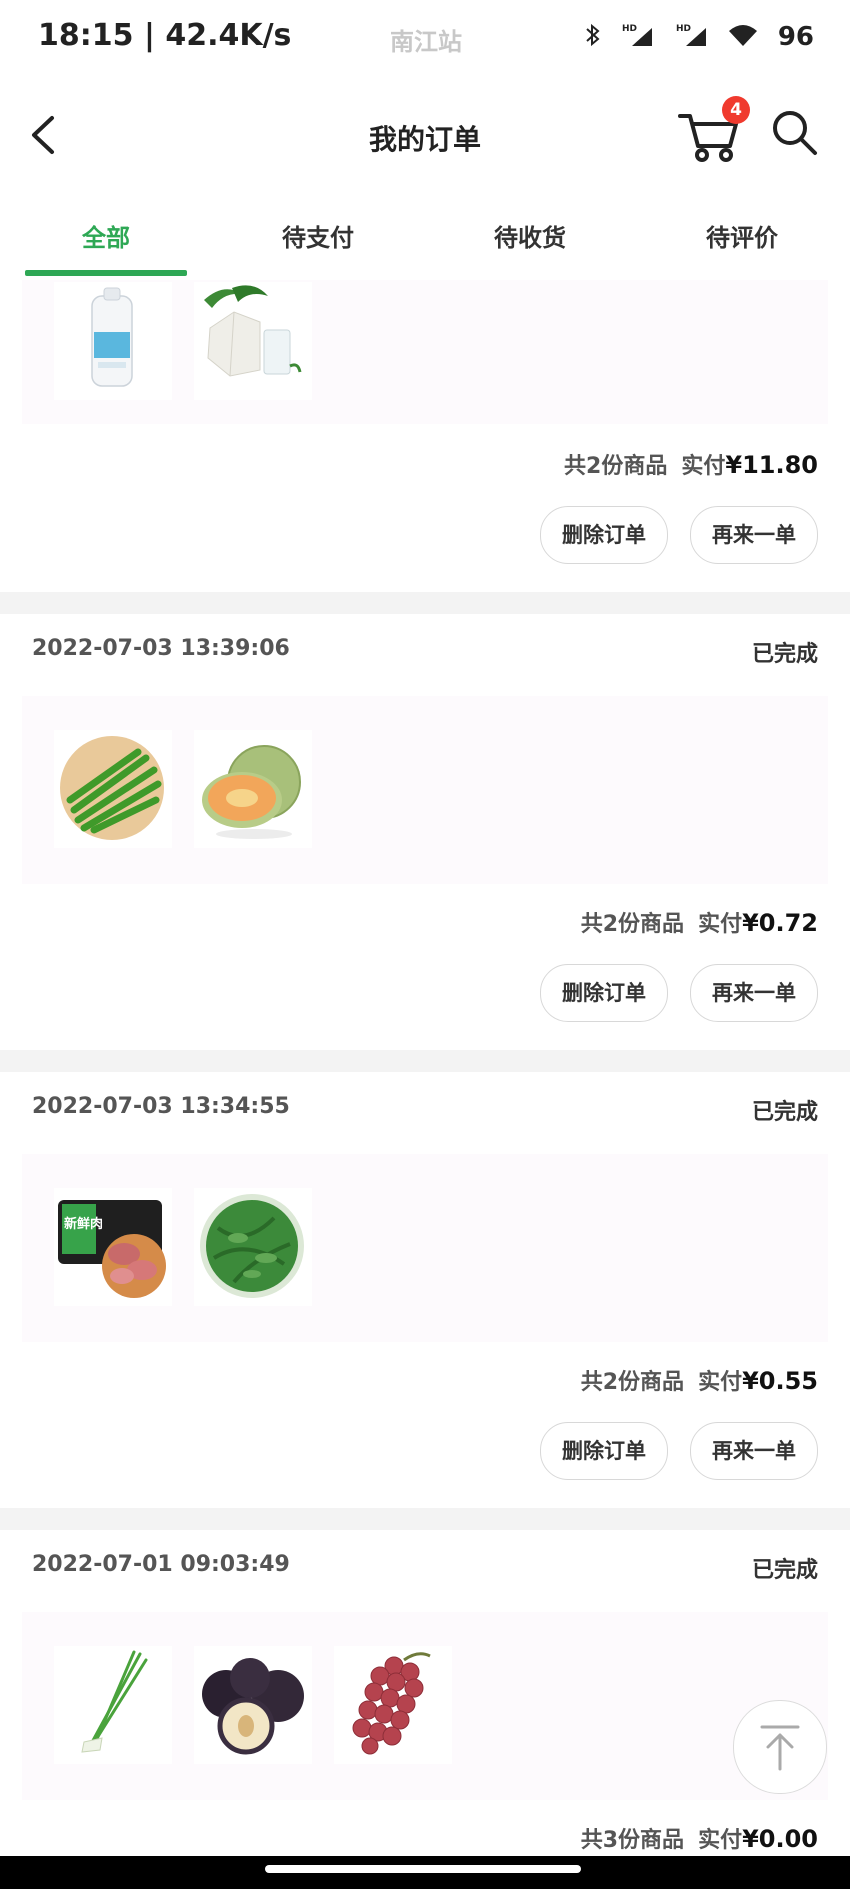 The width and height of the screenshot is (850, 1889). What do you see at coordinates (393, 1705) in the screenshot?
I see `product-thumb-grapes` at bounding box center [393, 1705].